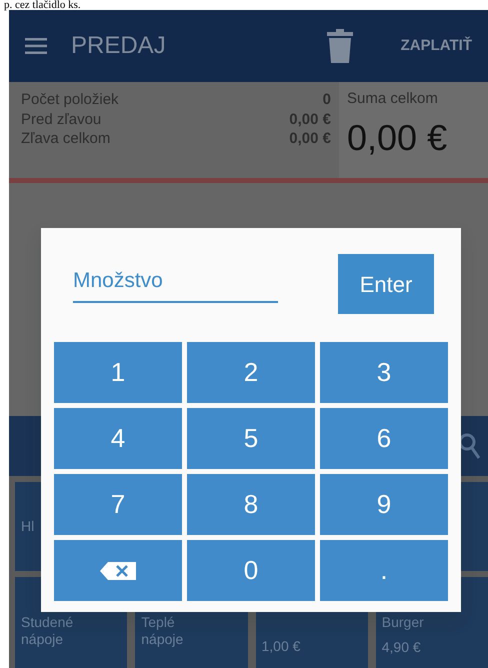  I want to click on key-button: 0, so click(251, 570).